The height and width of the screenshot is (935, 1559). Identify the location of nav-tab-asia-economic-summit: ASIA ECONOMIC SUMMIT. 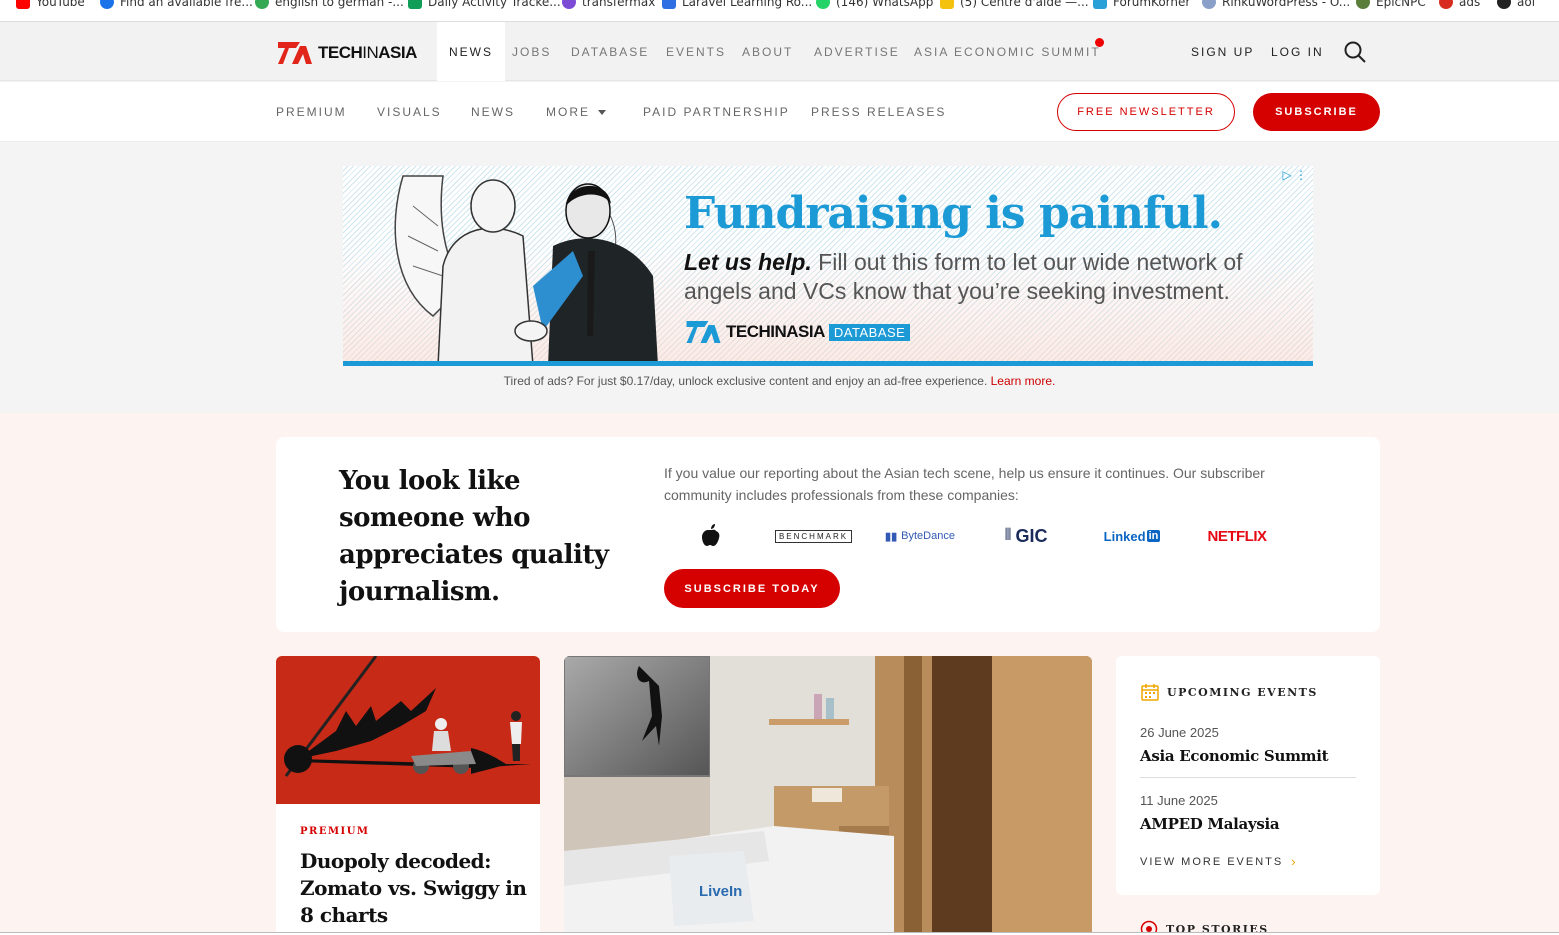
(1007, 51).